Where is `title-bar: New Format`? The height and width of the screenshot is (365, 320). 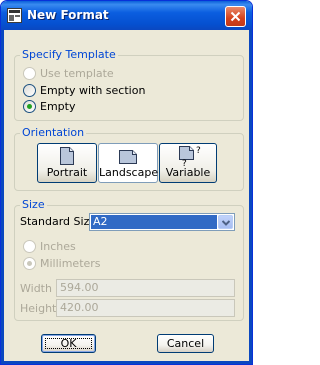
title-bar: New Format is located at coordinates (126, 15).